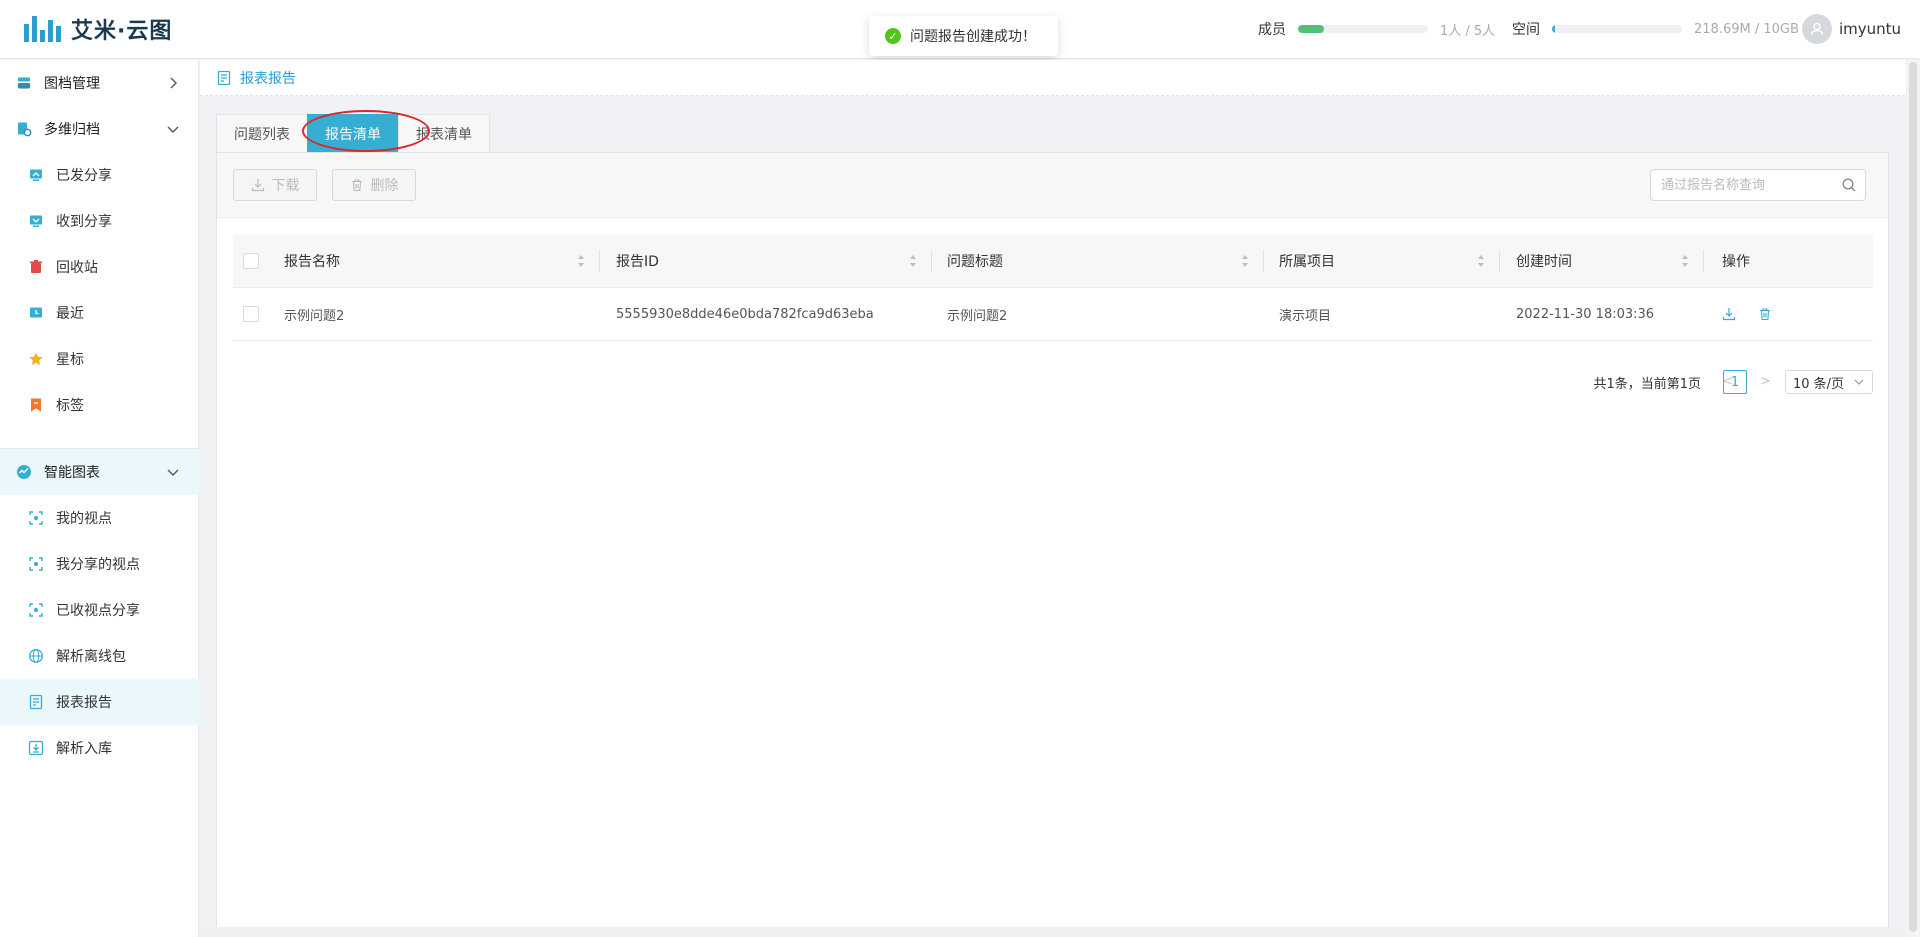 This screenshot has height=937, width=1920. What do you see at coordinates (973, 37) in the screenshot?
I see `toast-message: 问题报告创建成功！` at bounding box center [973, 37].